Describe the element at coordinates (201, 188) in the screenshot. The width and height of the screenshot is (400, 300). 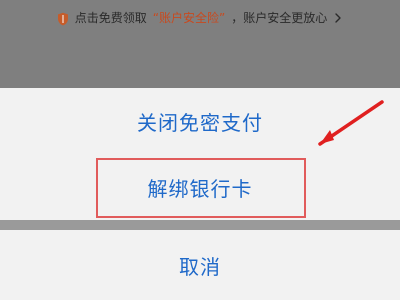
I see `highlight-box` at that location.